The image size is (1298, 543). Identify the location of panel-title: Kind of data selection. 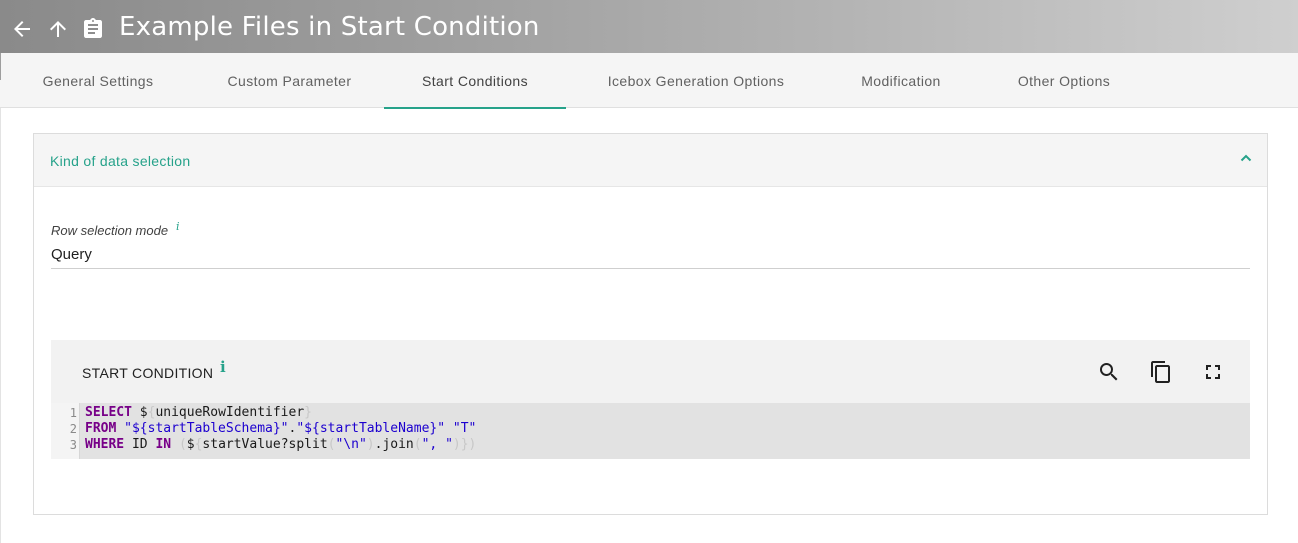
(120, 161).